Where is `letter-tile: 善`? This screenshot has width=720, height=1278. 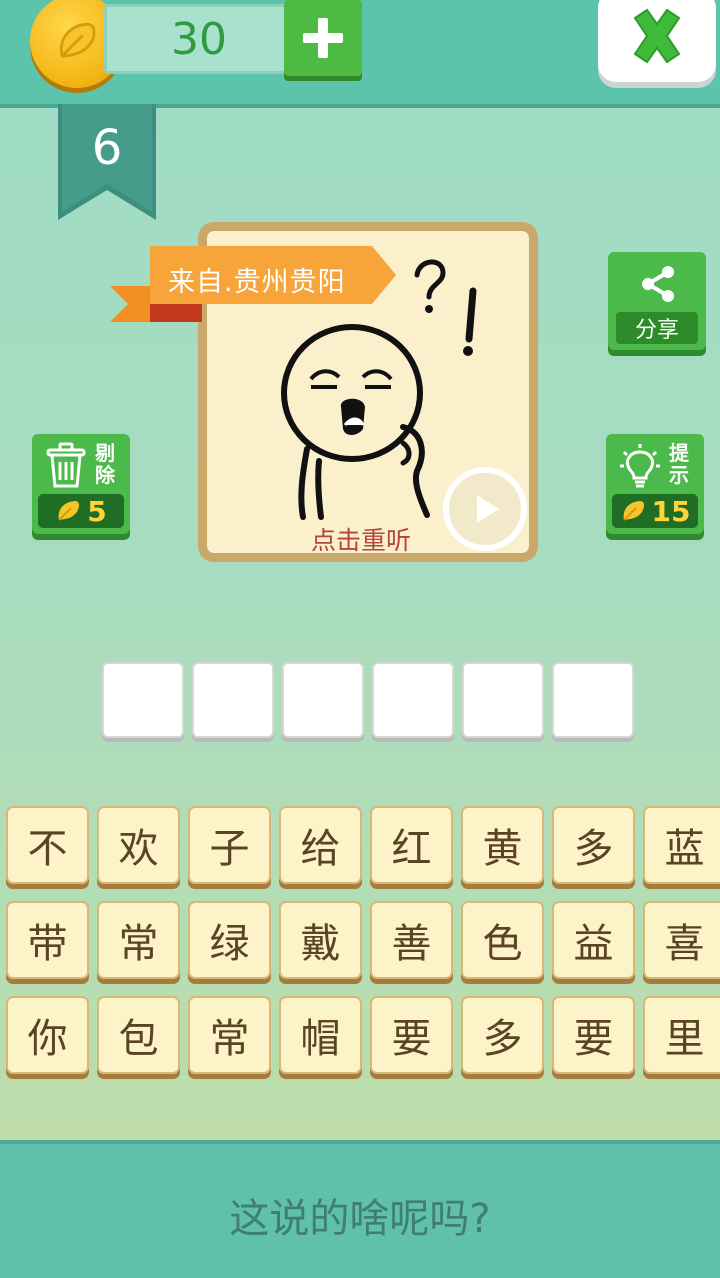 letter-tile: 善 is located at coordinates (411, 940).